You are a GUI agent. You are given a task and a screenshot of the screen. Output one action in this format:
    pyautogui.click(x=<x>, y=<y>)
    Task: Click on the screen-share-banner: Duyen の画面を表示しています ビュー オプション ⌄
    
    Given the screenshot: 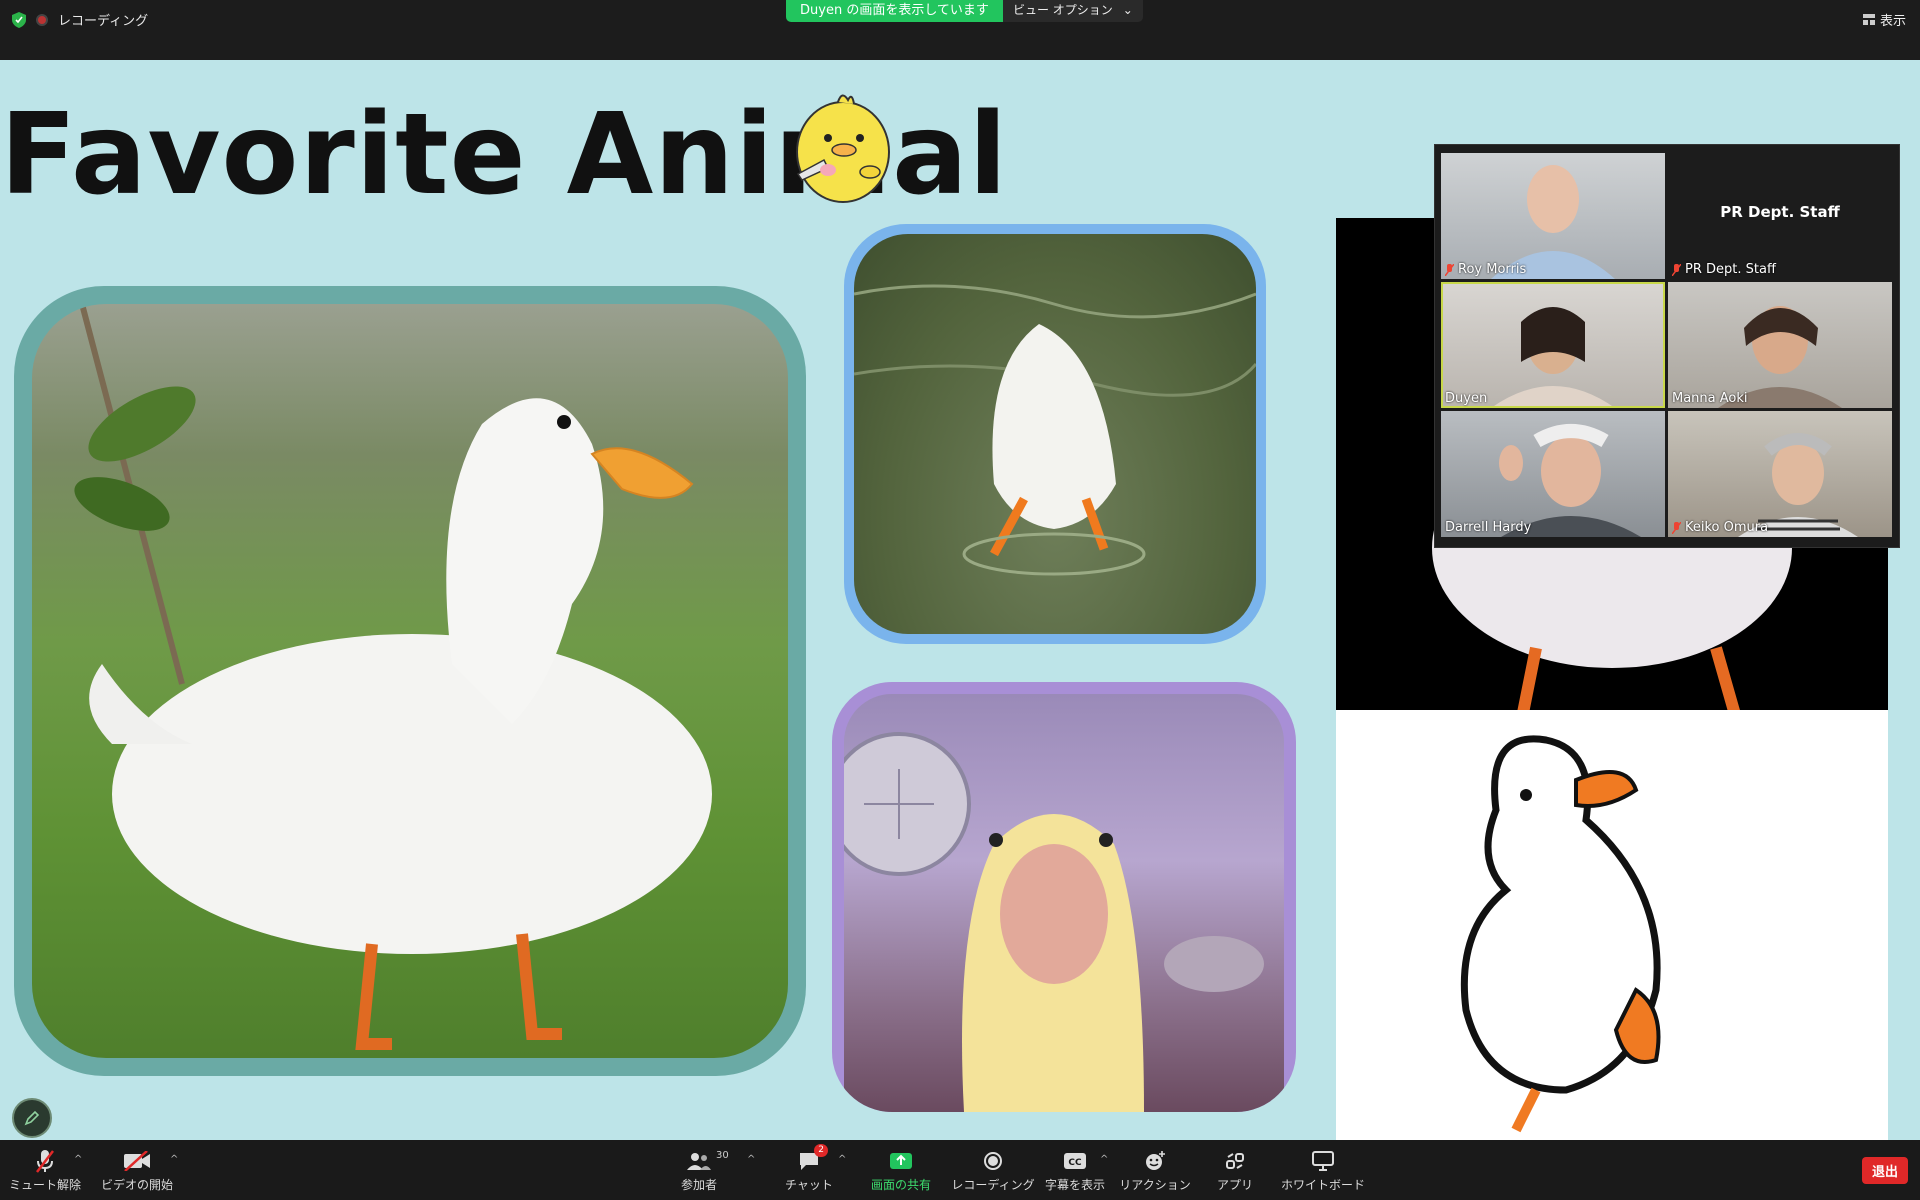 What is the action you would take?
    pyautogui.click(x=964, y=11)
    